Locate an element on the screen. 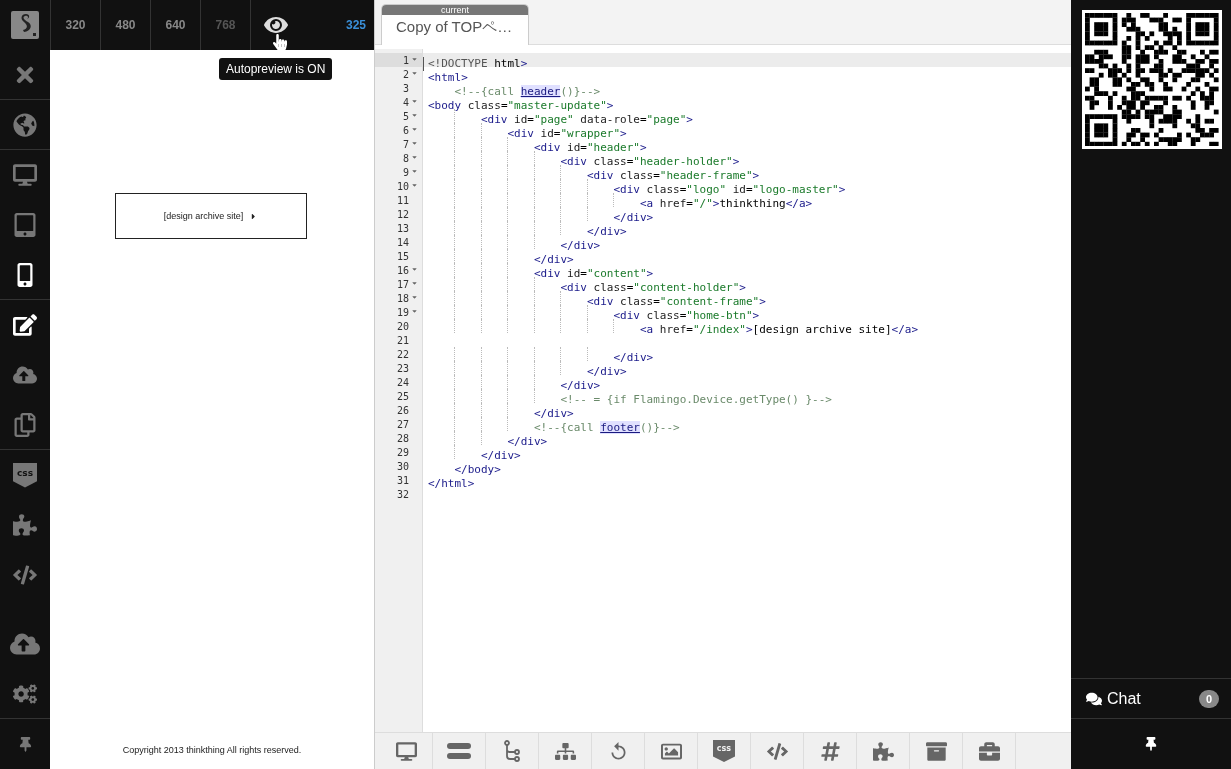 This screenshot has height=769, width=1231. code-line: <body class="master-update"> is located at coordinates (520, 106).